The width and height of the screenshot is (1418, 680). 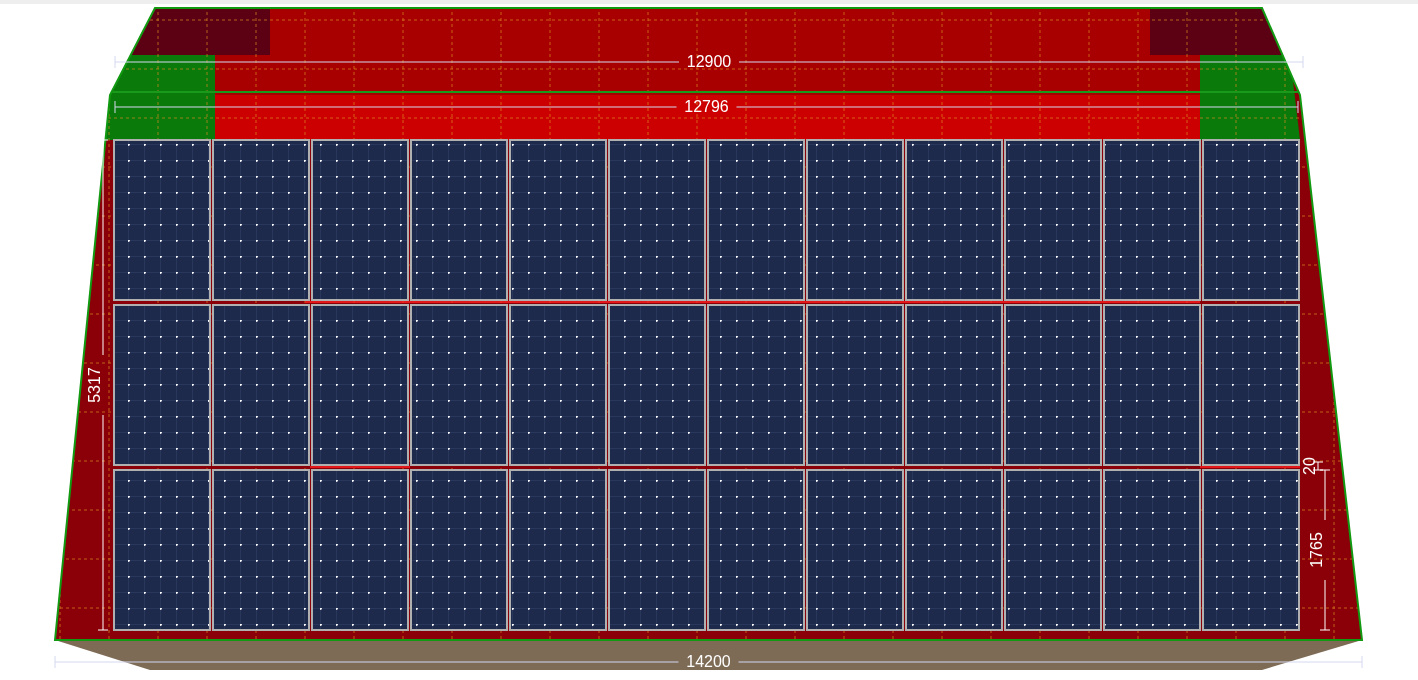 What do you see at coordinates (706, 106) in the screenshot?
I see `dimension-label: 12796` at bounding box center [706, 106].